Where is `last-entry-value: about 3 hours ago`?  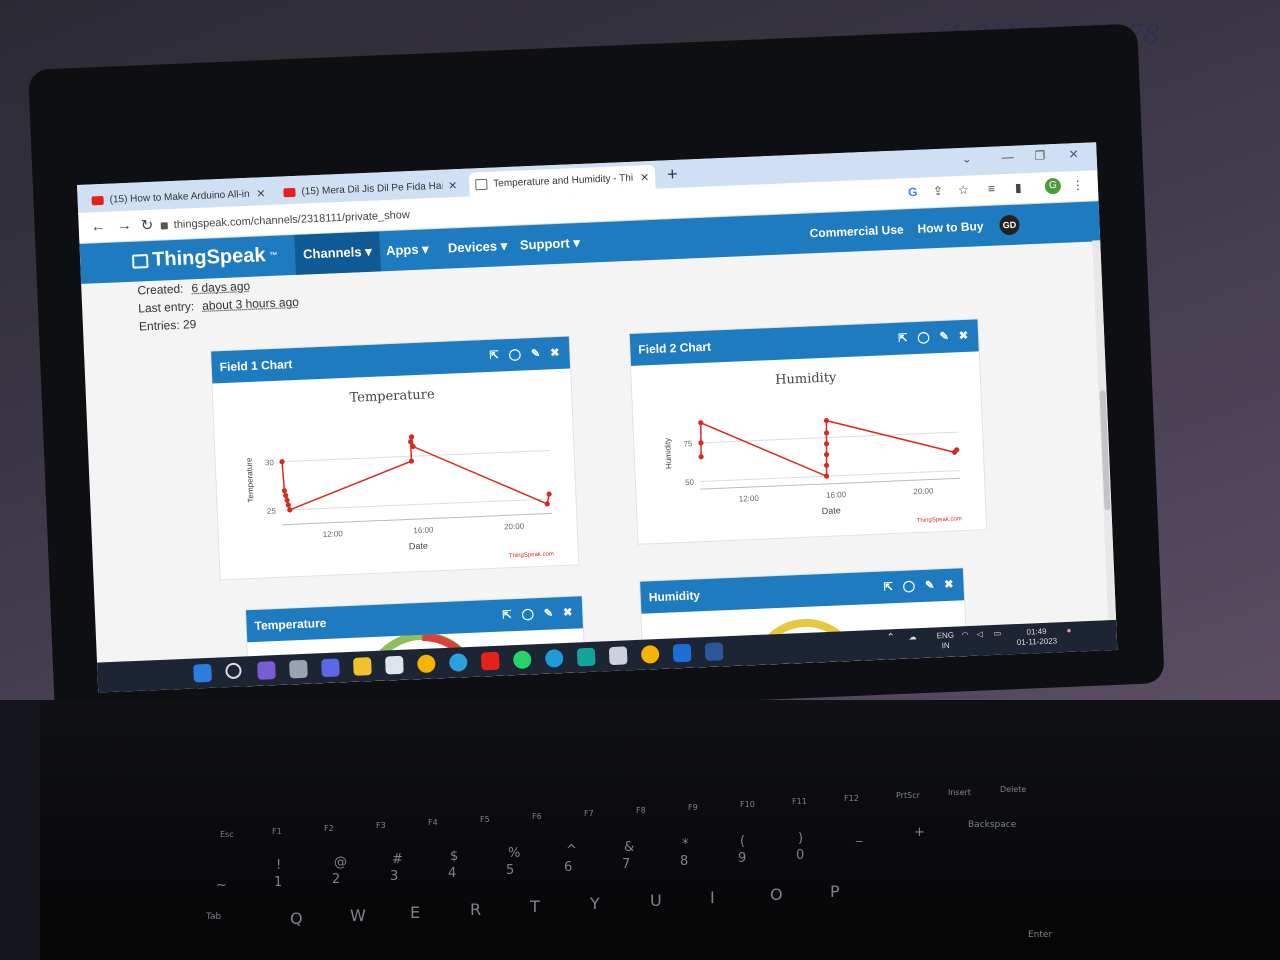
last-entry-value: about 3 hours ago is located at coordinates (250, 303).